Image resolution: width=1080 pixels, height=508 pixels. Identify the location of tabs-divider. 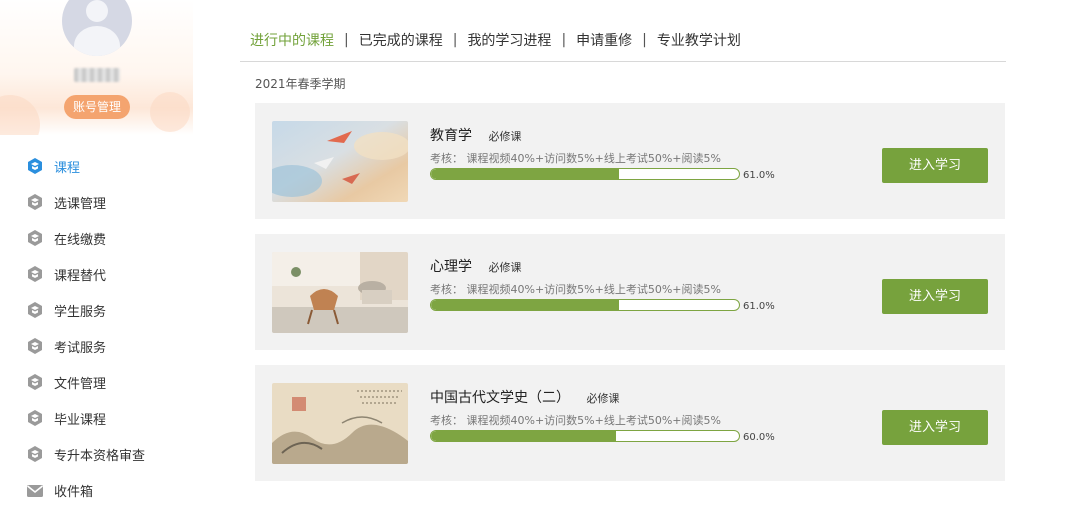
(623, 61).